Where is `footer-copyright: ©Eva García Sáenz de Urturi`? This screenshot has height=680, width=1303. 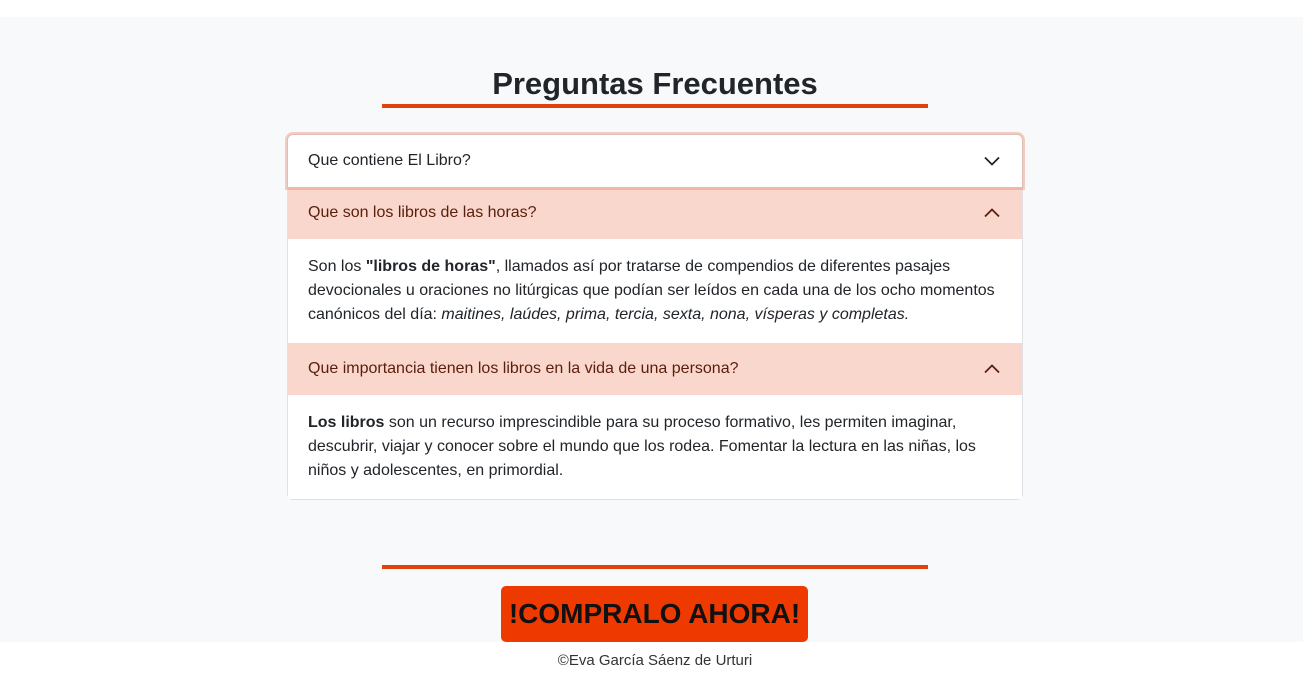 footer-copyright: ©Eva García Sáenz de Urturi is located at coordinates (655, 660).